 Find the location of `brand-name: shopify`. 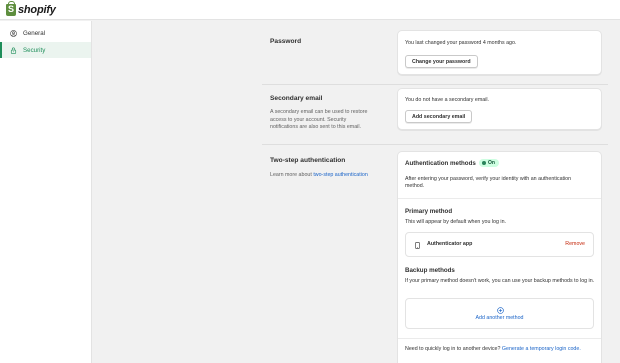

brand-name: shopify is located at coordinates (37, 10).